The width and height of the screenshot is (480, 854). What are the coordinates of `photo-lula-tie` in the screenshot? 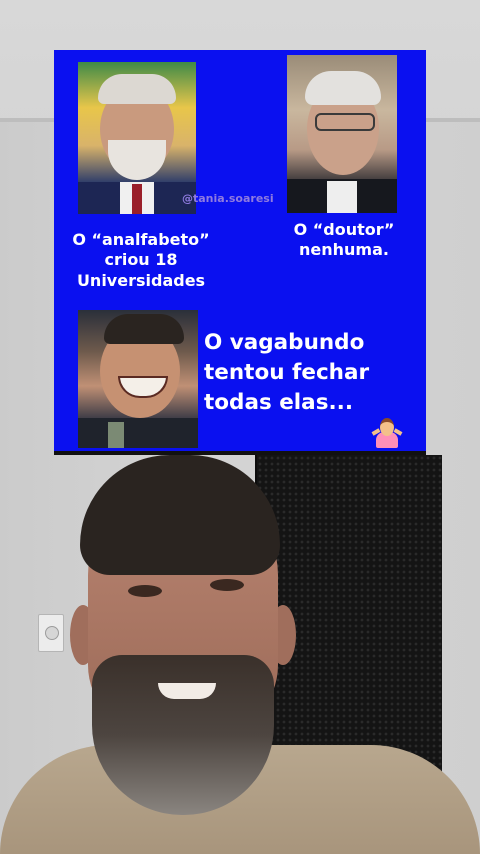 It's located at (137, 199).